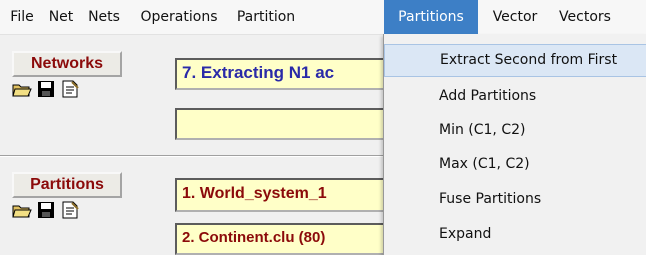 This screenshot has width=646, height=255. I want to click on partition-select-2: 2. Continent.clu (80), so click(282, 239).